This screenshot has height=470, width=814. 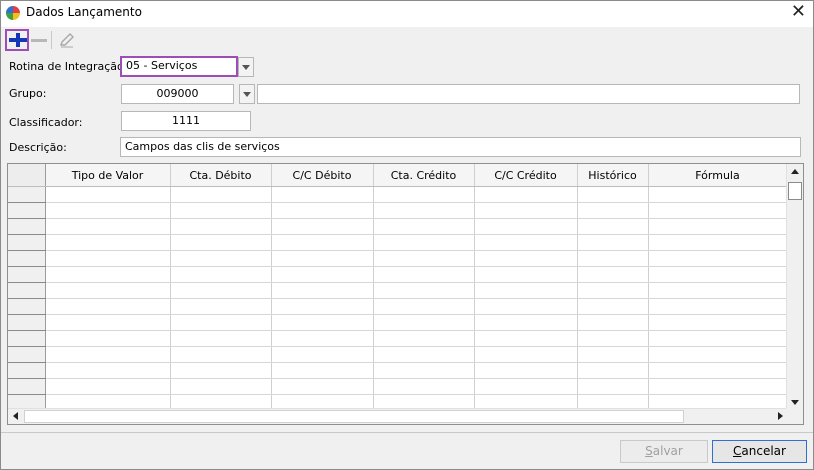 What do you see at coordinates (460, 147) in the screenshot?
I see `descricao-field: Campos das clis de serviços` at bounding box center [460, 147].